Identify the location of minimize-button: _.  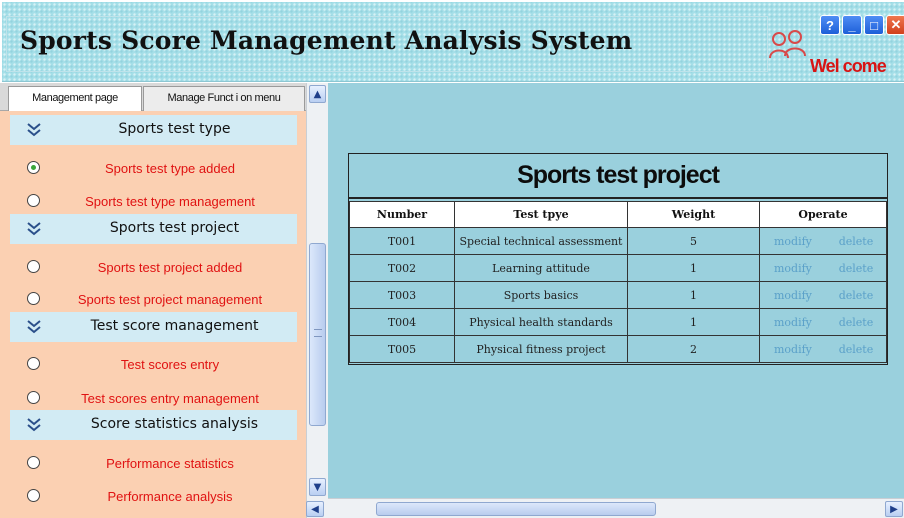
(852, 25).